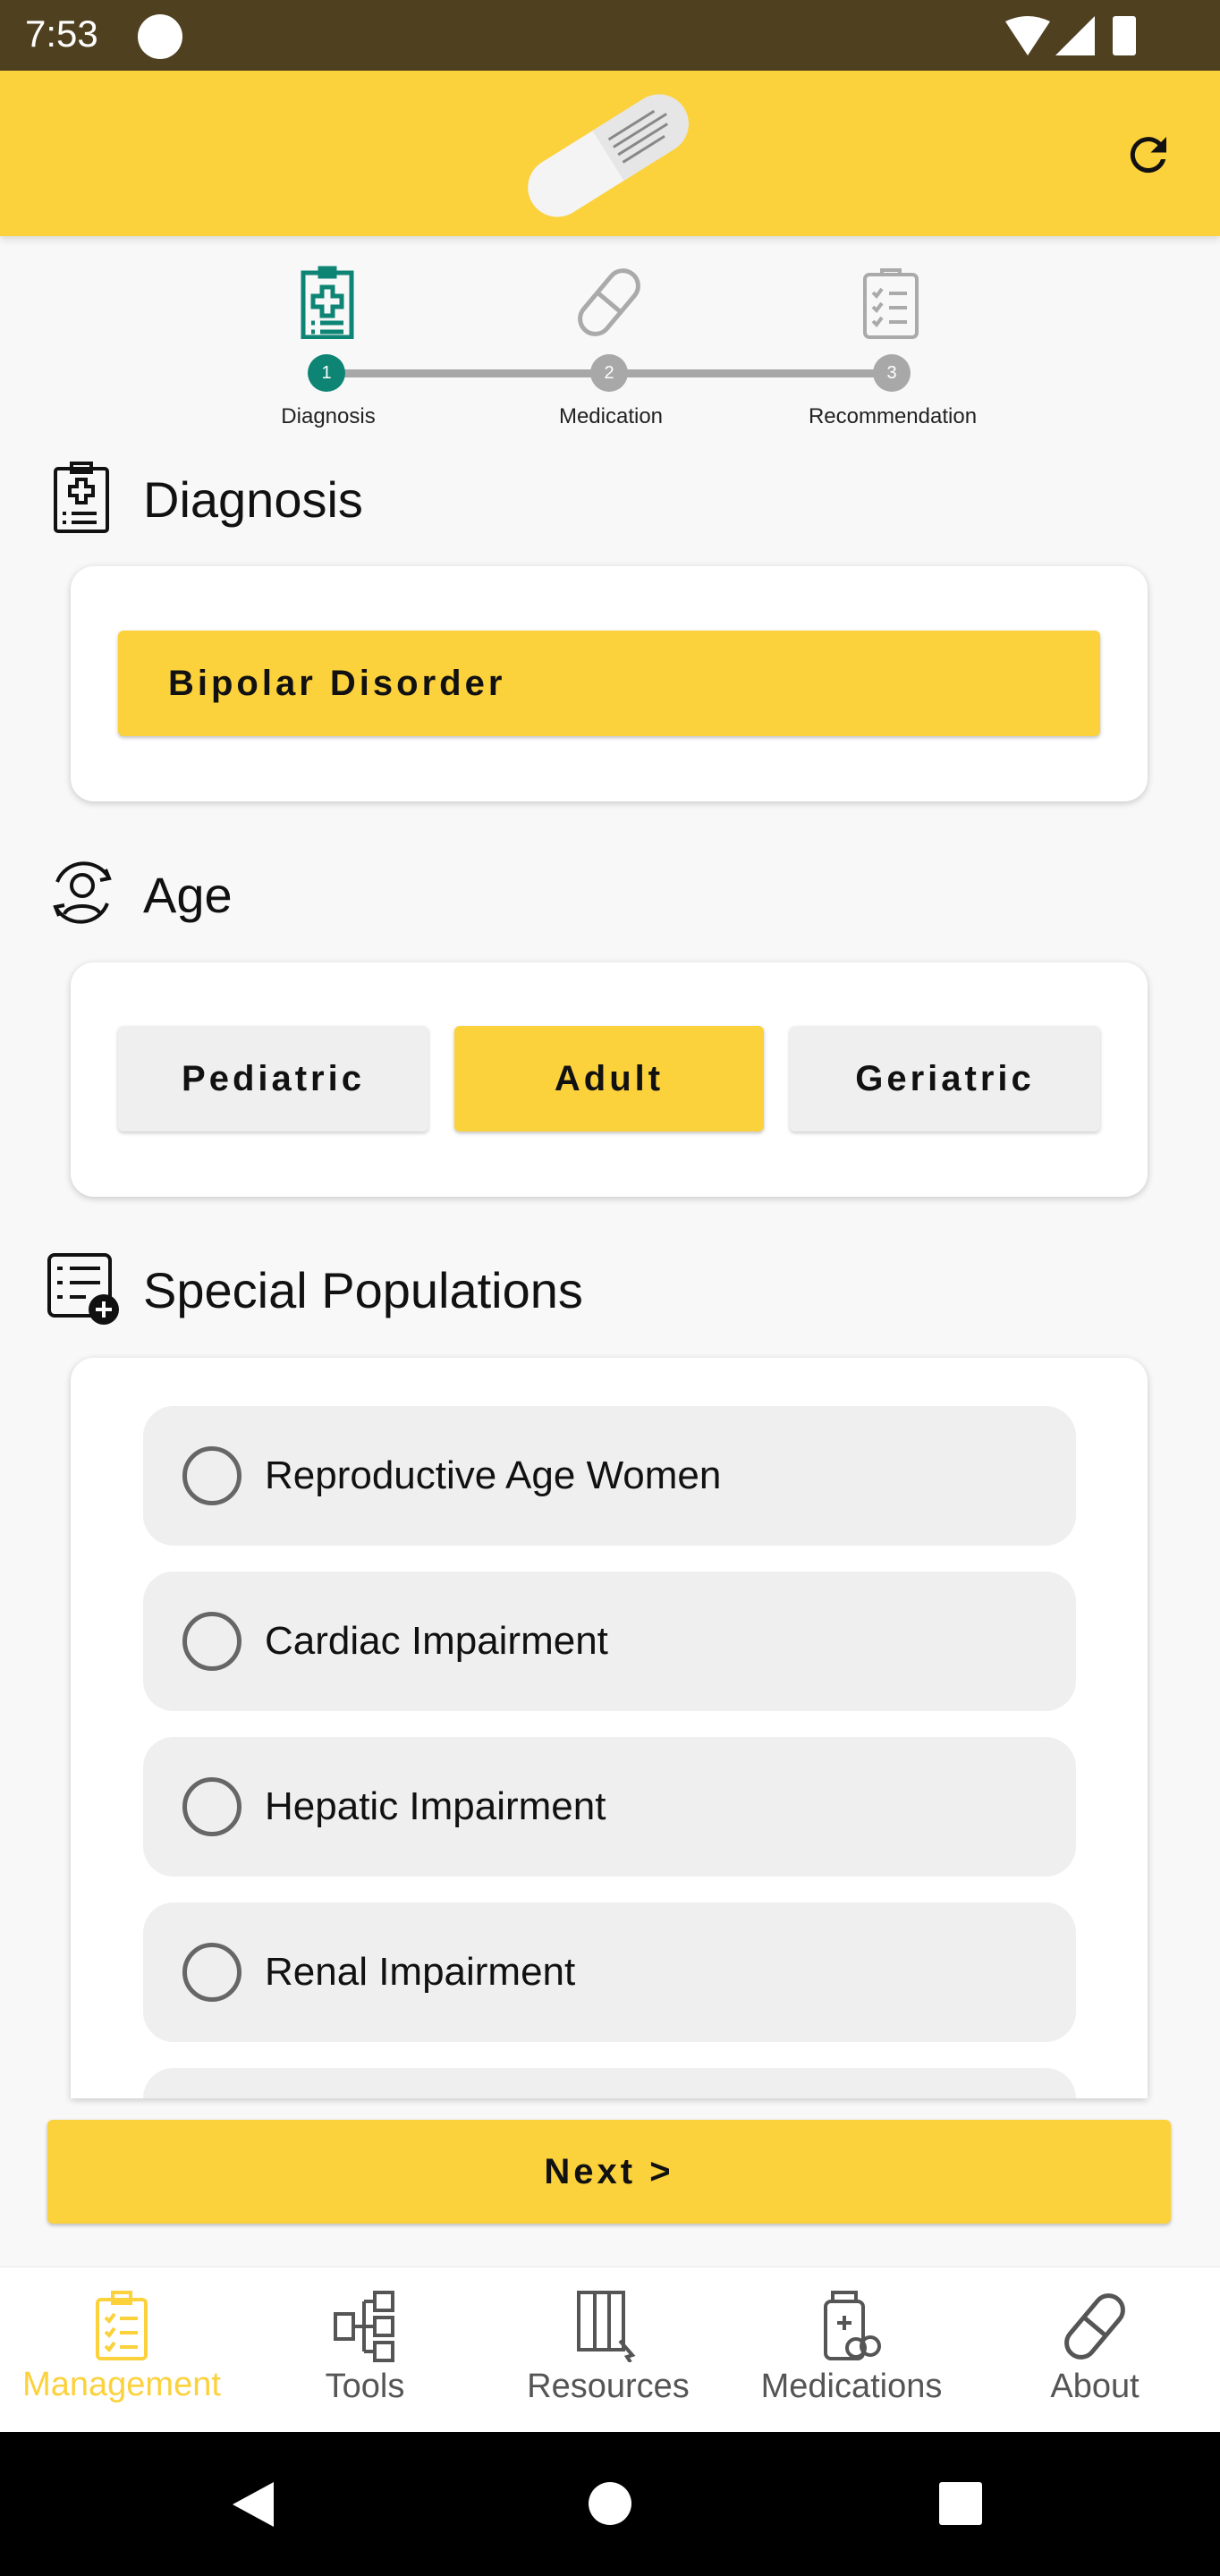  Describe the element at coordinates (327, 302) in the screenshot. I see `diagnosis-clipboard-icon` at that location.